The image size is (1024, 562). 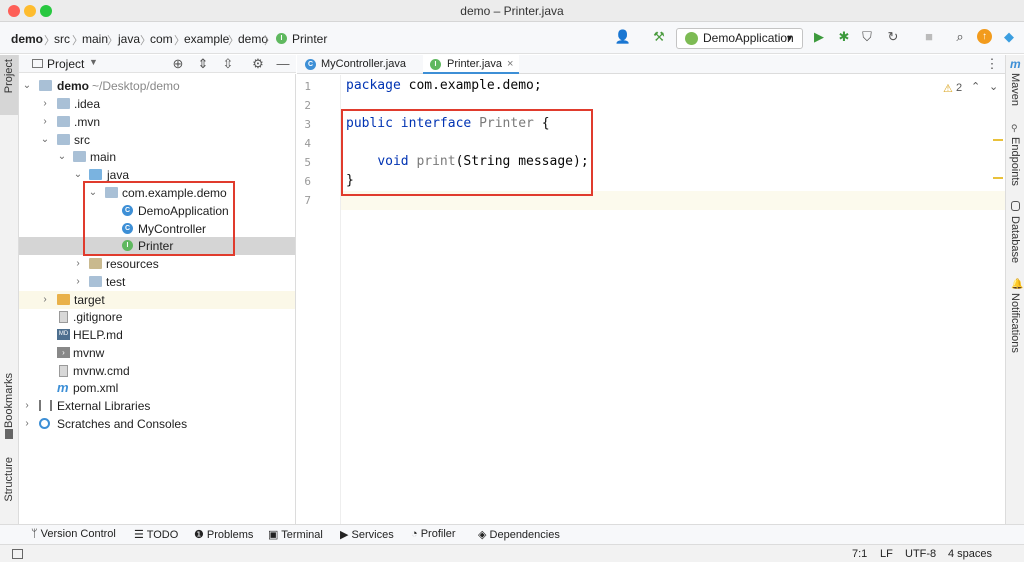 I want to click on tab-services: ▶ Services, so click(x=367, y=534).